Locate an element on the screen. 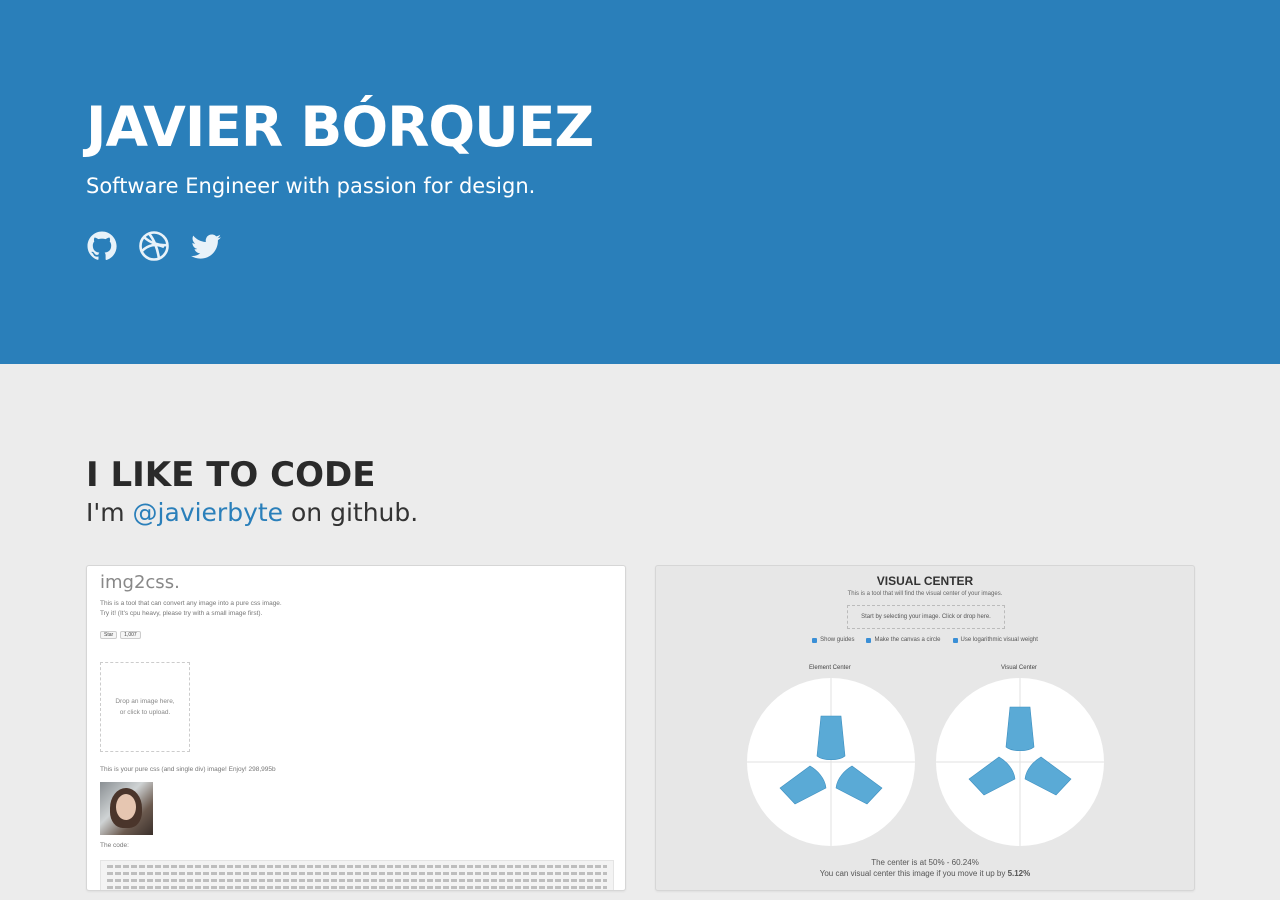 Image resolution: width=1280 pixels, height=900 pixels. dropzone-line-2: or click to upload. is located at coordinates (145, 712).